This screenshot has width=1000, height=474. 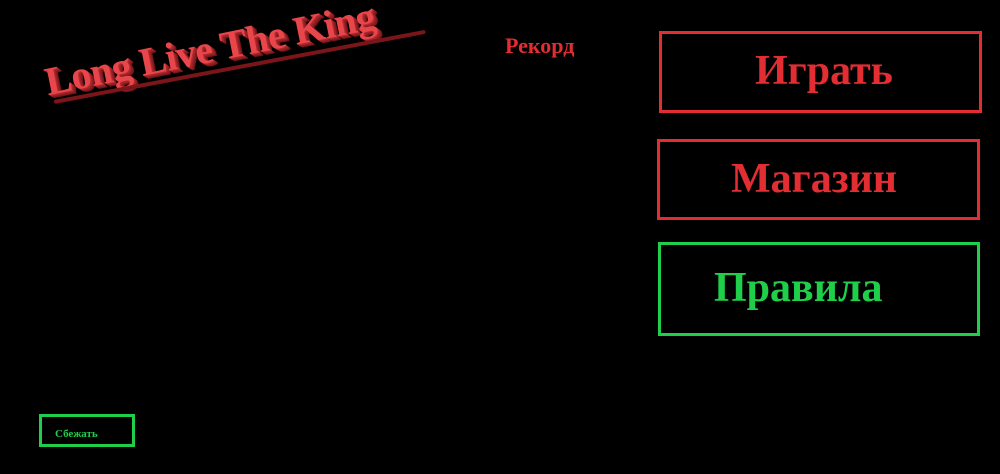 I want to click on escape-button: Сбежать, so click(x=87, y=430).